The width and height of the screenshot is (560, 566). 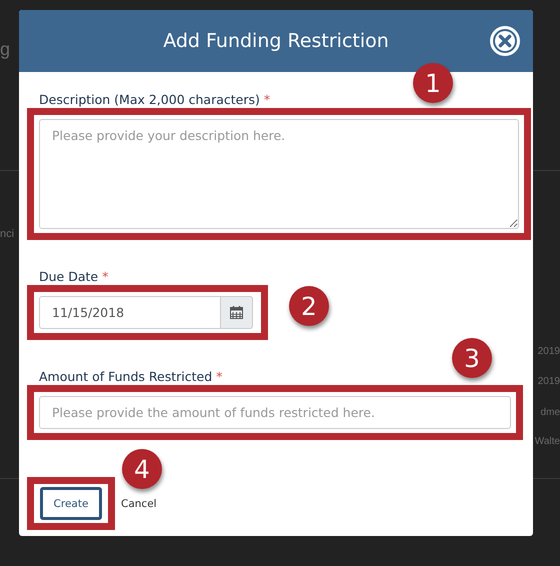 What do you see at coordinates (136, 504) in the screenshot?
I see `cancel-link: Cancel` at bounding box center [136, 504].